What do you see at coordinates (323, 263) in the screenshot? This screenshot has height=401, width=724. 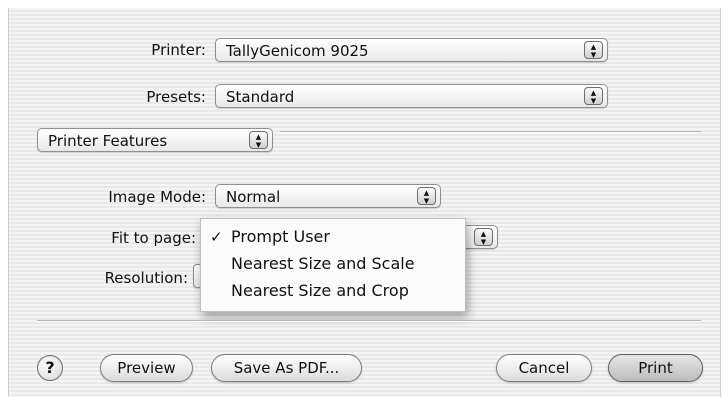 I see `menu-item-nearest-size-and-scale: Nearest Size and Scale` at bounding box center [323, 263].